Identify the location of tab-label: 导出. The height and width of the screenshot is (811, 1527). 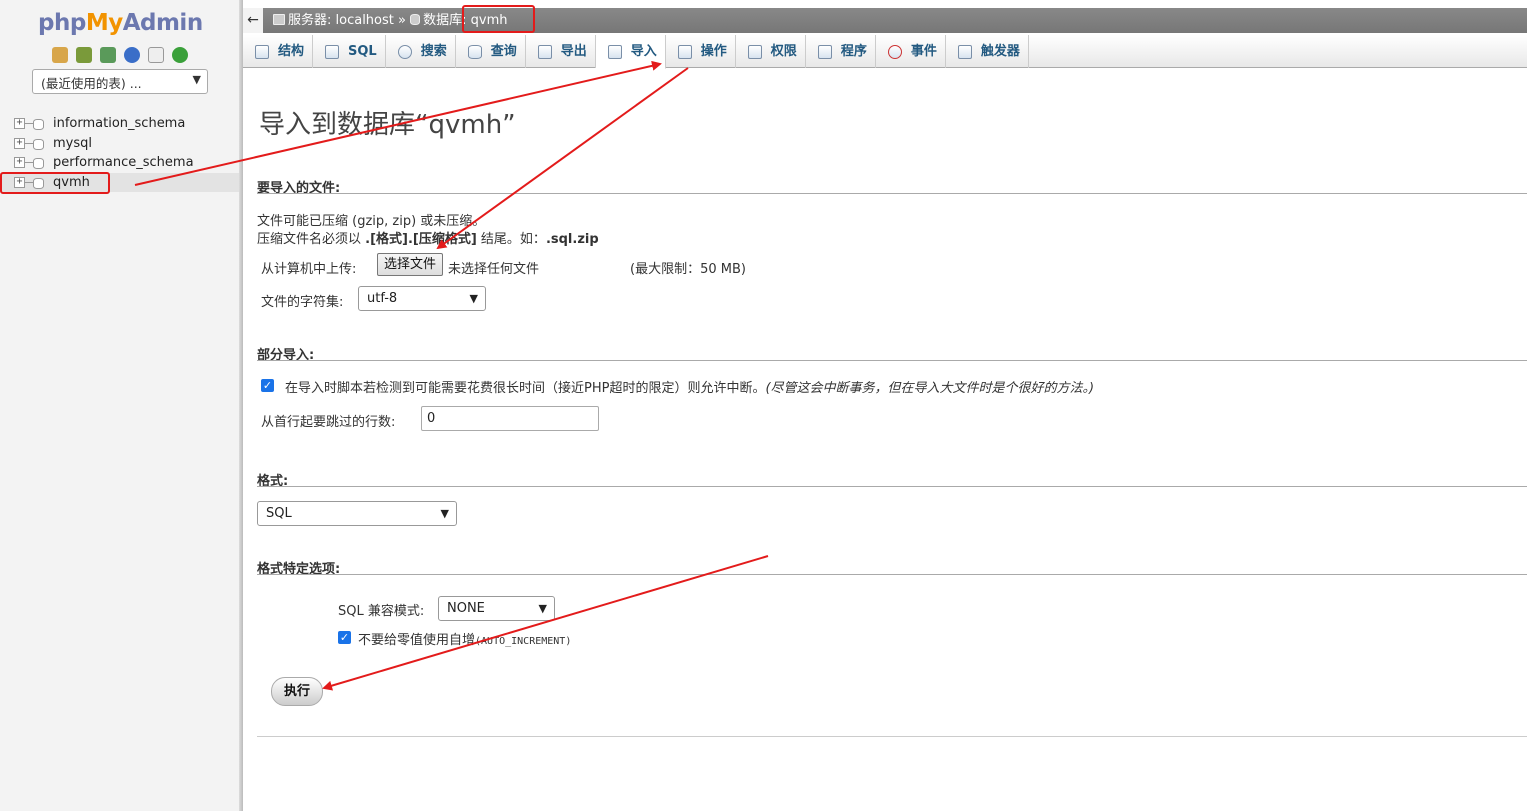
(573, 51).